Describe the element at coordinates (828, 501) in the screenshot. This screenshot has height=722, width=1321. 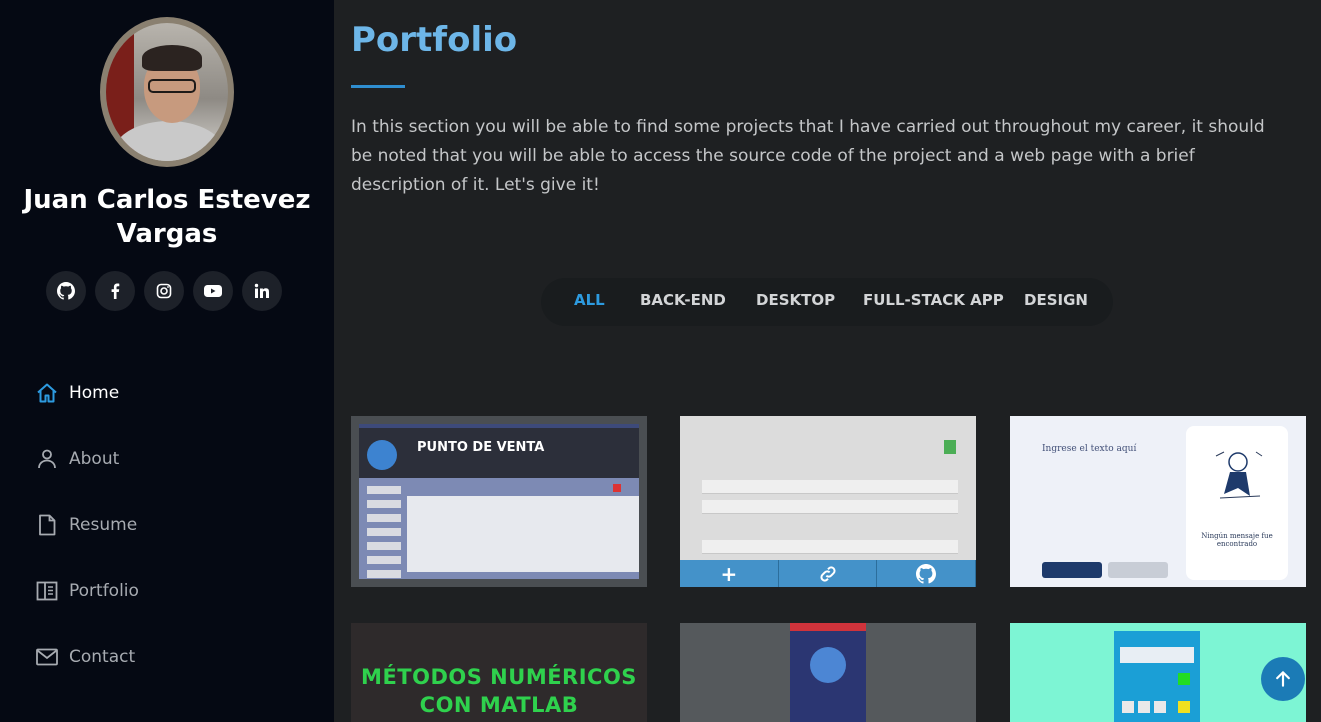
I see `portfolio-item-list-app: +` at that location.